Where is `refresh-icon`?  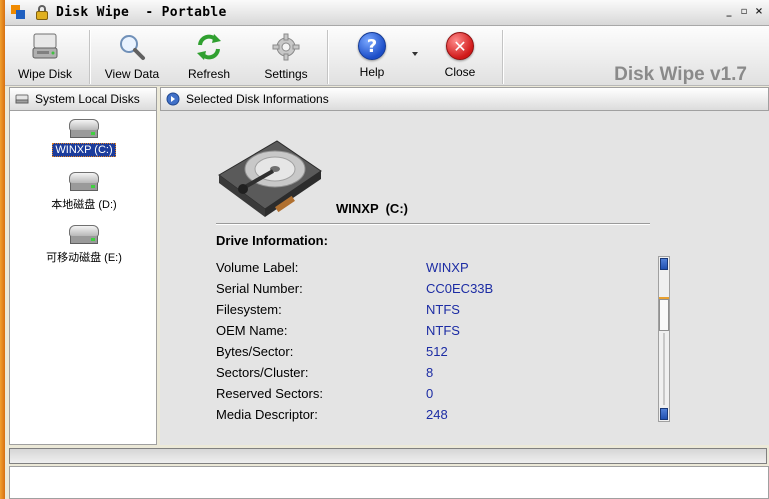
refresh-icon is located at coordinates (209, 47).